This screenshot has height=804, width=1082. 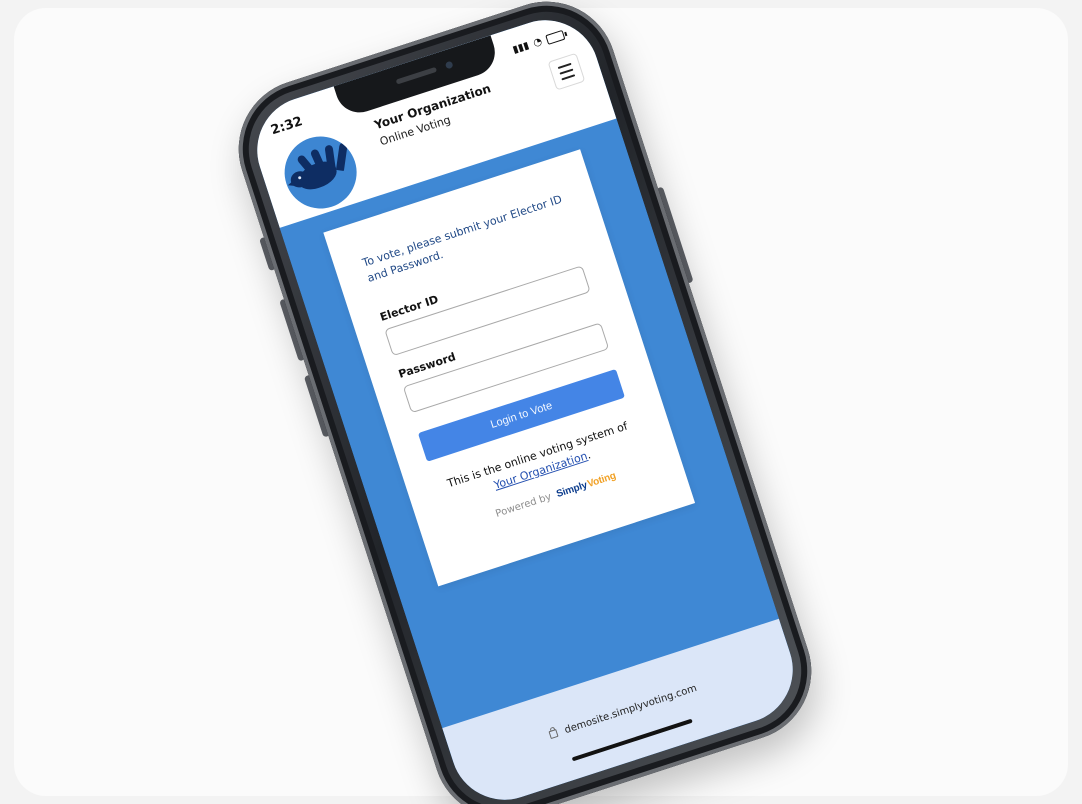 I want to click on bird-beak-icon, so click(x=291, y=184).